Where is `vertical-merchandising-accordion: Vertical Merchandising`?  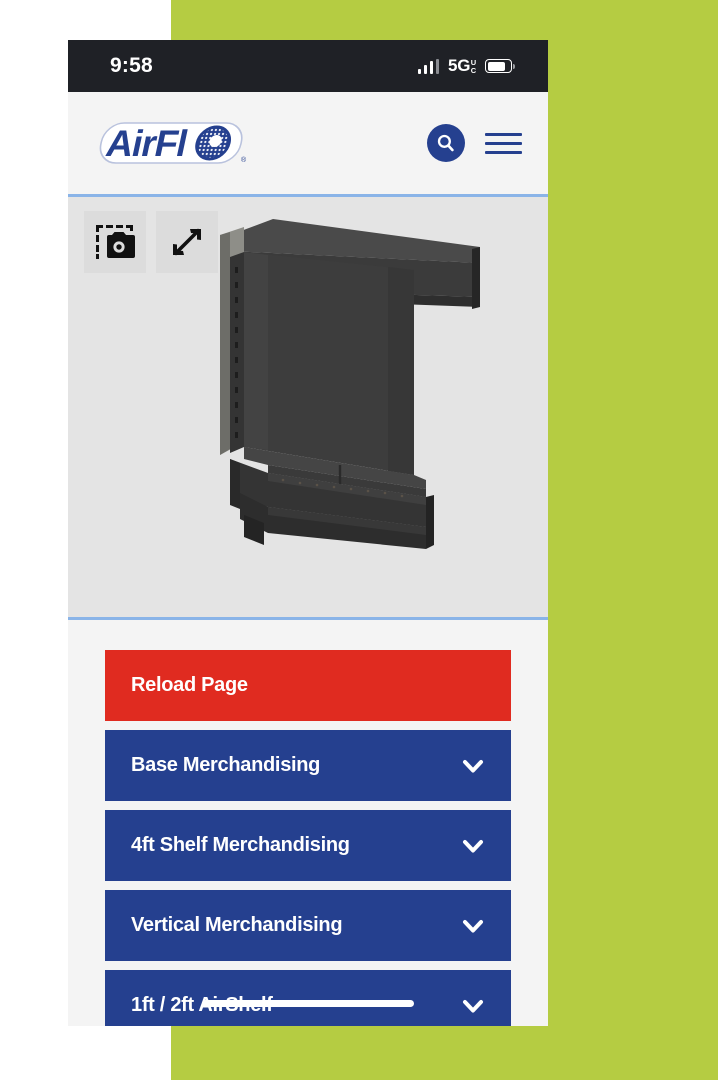
vertical-merchandising-accordion: Vertical Merchandising is located at coordinates (308, 925).